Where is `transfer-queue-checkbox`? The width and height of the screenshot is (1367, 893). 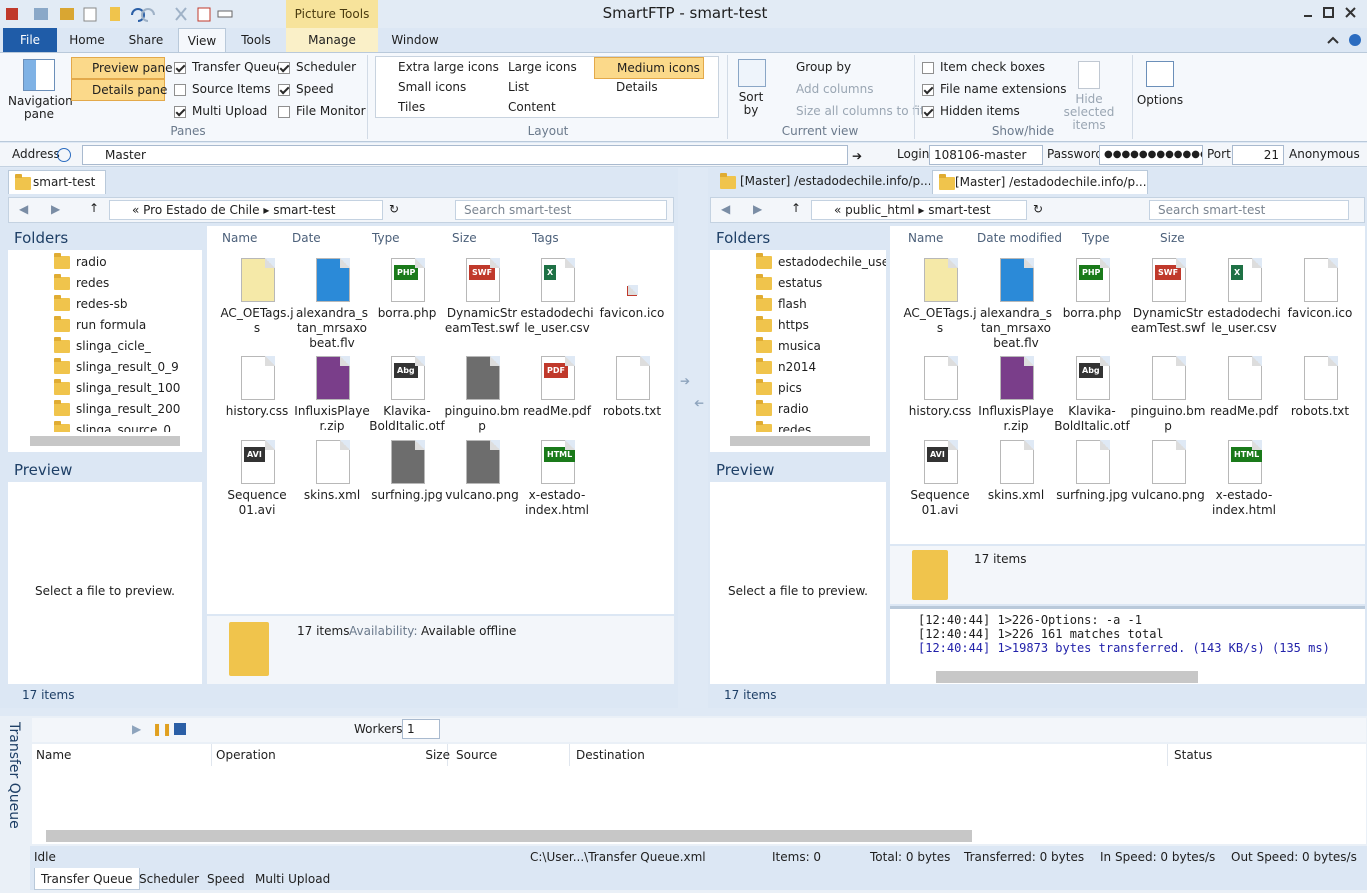 transfer-queue-checkbox is located at coordinates (180, 67).